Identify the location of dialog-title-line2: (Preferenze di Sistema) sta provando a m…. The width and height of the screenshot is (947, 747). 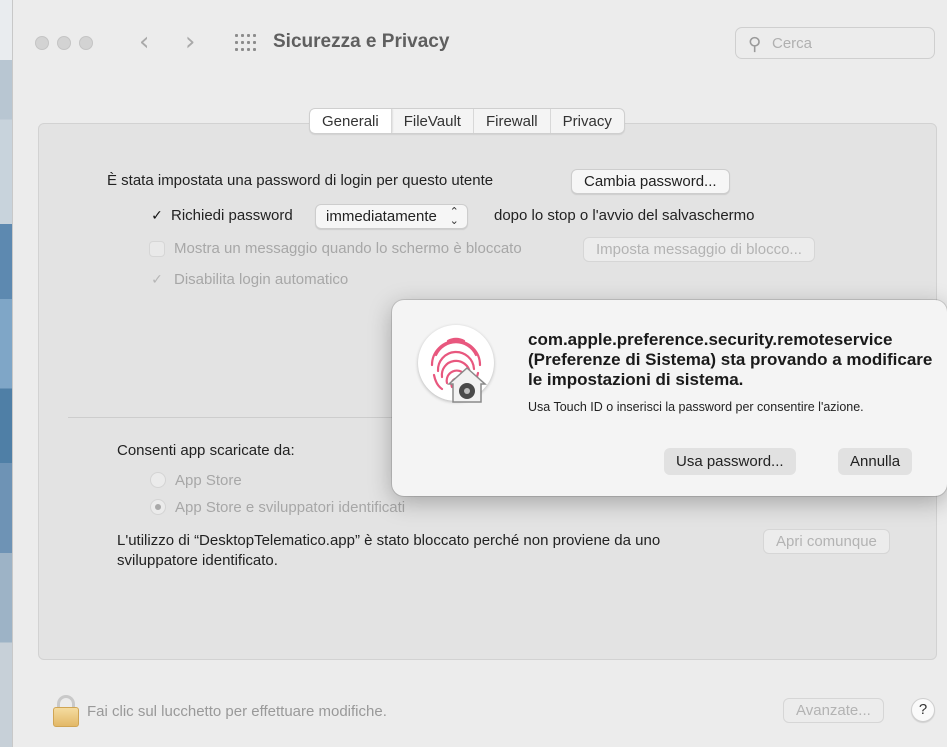
(730, 359).